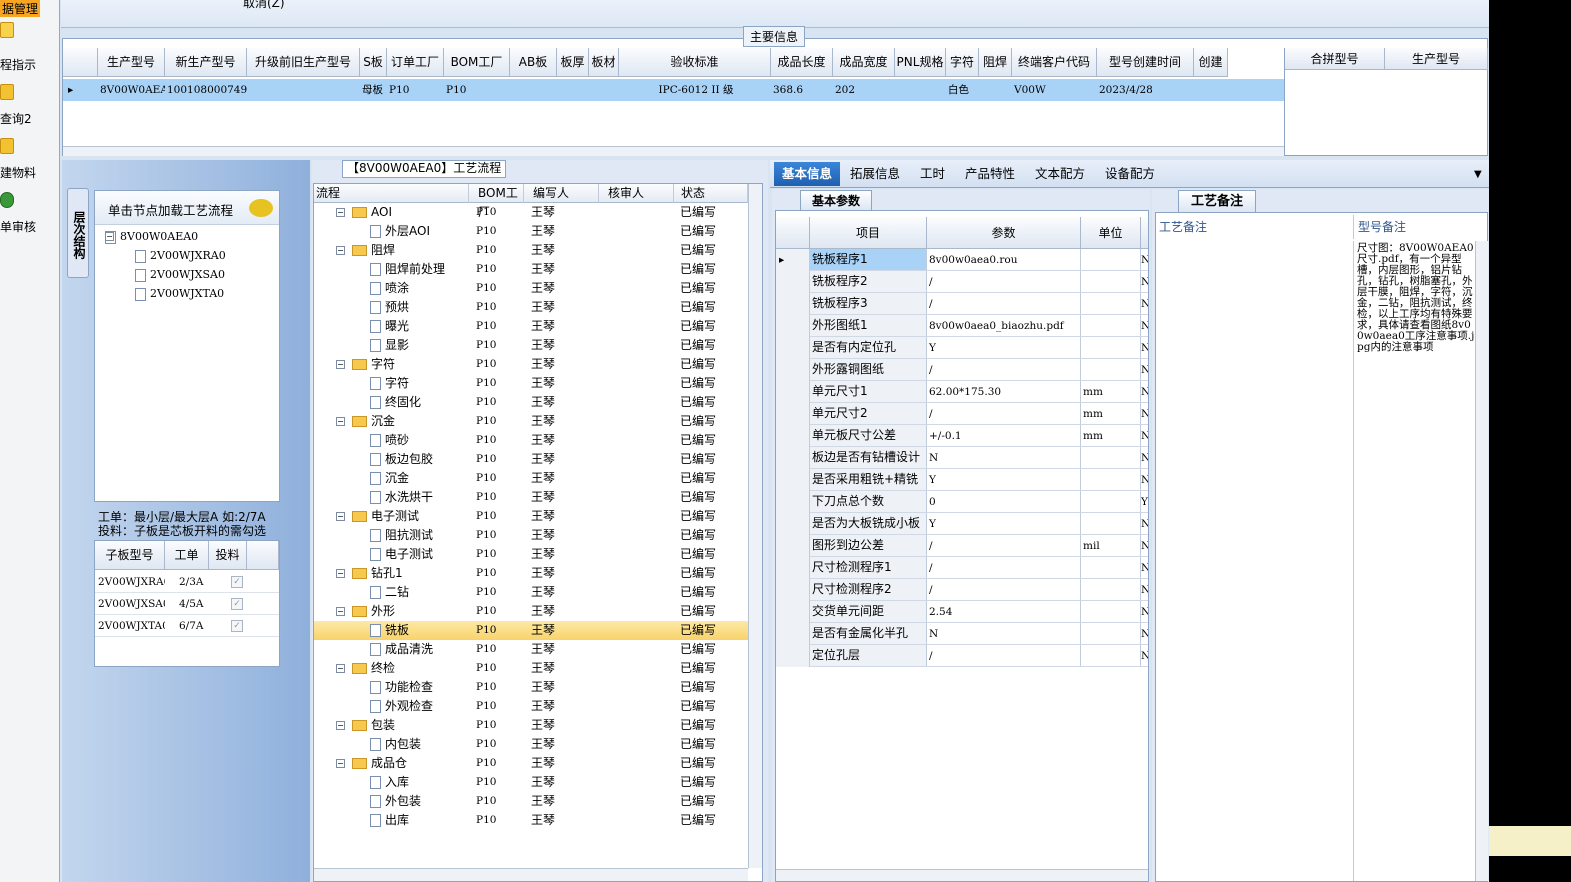 The width and height of the screenshot is (1571, 882). I want to click on param-row: 单元板尺寸公差+/-0.1mmN, so click(962, 436).